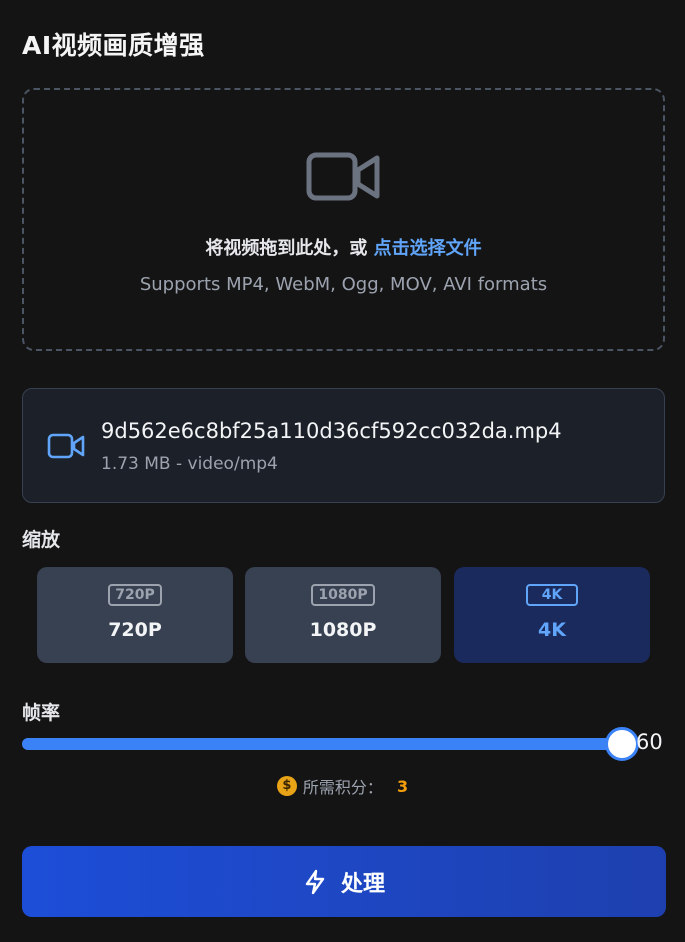 The image size is (685, 942). Describe the element at coordinates (135, 595) in the screenshot. I see `resolution-badge-icon: 720P` at that location.